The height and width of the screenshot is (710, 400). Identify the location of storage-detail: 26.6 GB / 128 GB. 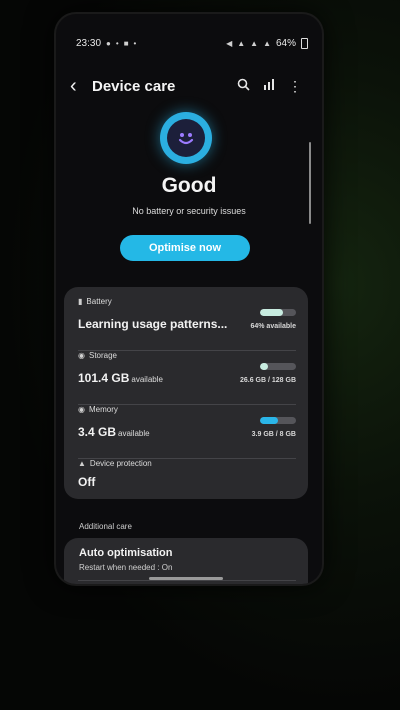
(267, 380).